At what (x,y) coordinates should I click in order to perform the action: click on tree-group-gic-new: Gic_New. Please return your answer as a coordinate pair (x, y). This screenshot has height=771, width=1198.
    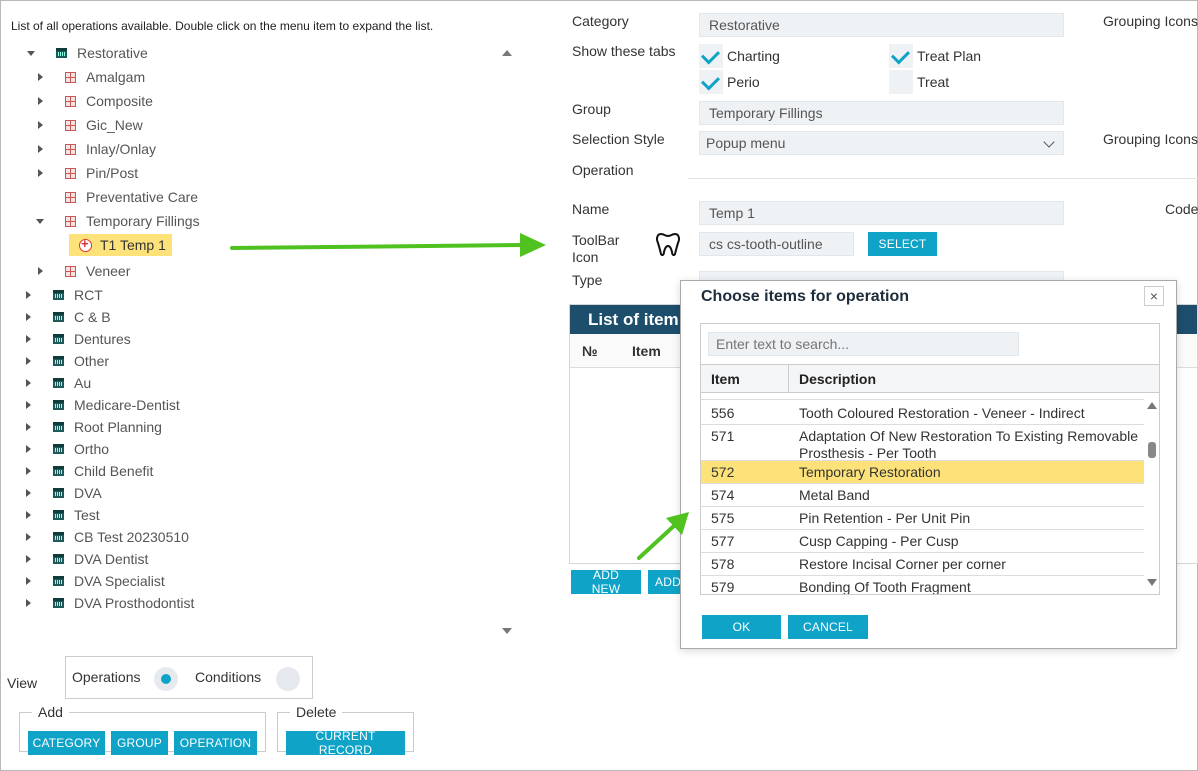
    Looking at the image, I should click on (89, 125).